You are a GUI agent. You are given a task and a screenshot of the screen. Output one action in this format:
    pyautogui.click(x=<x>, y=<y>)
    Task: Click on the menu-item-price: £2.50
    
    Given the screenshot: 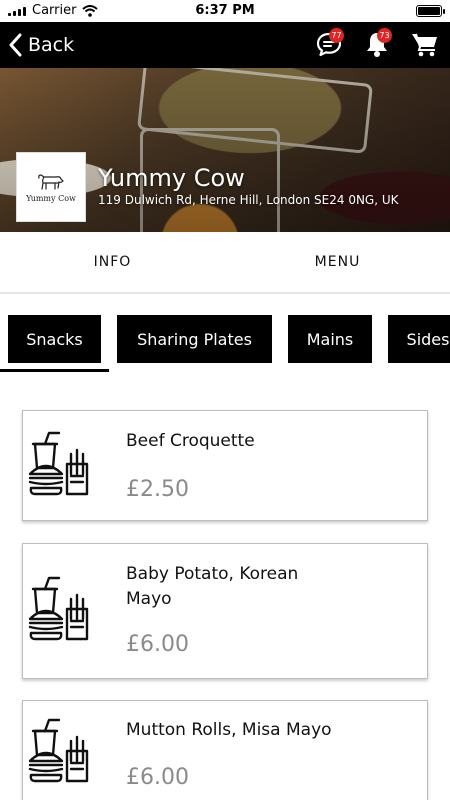 What is the action you would take?
    pyautogui.click(x=157, y=489)
    